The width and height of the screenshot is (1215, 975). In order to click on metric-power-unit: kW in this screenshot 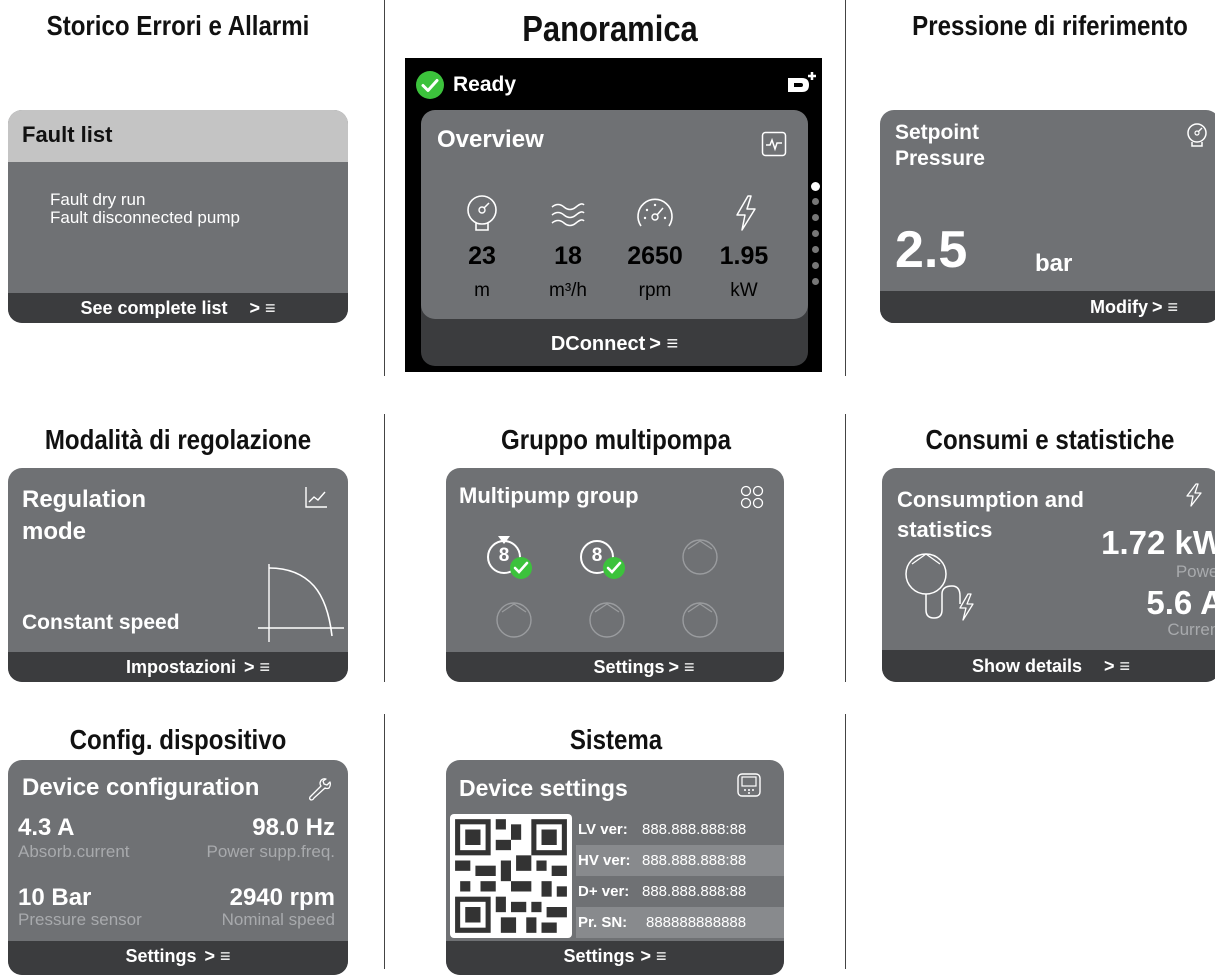, I will do `click(744, 290)`.